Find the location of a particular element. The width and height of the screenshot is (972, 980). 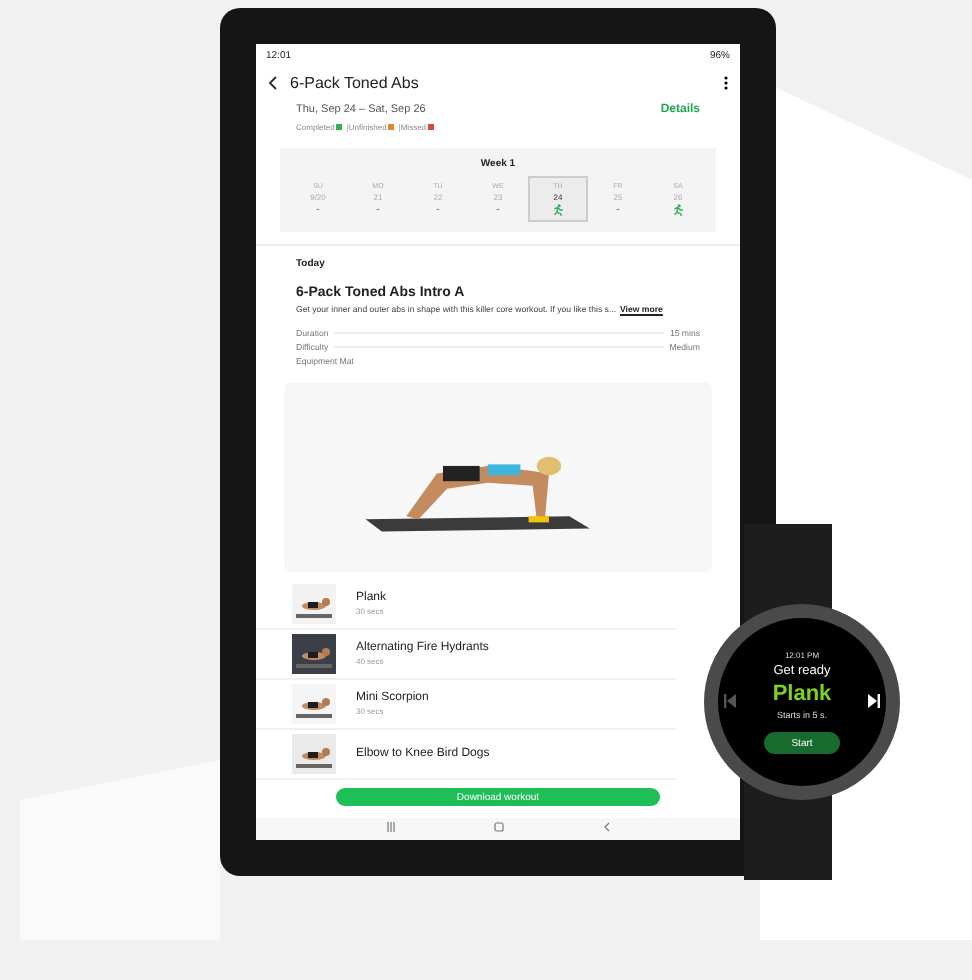

previous-icon is located at coordinates (730, 701).